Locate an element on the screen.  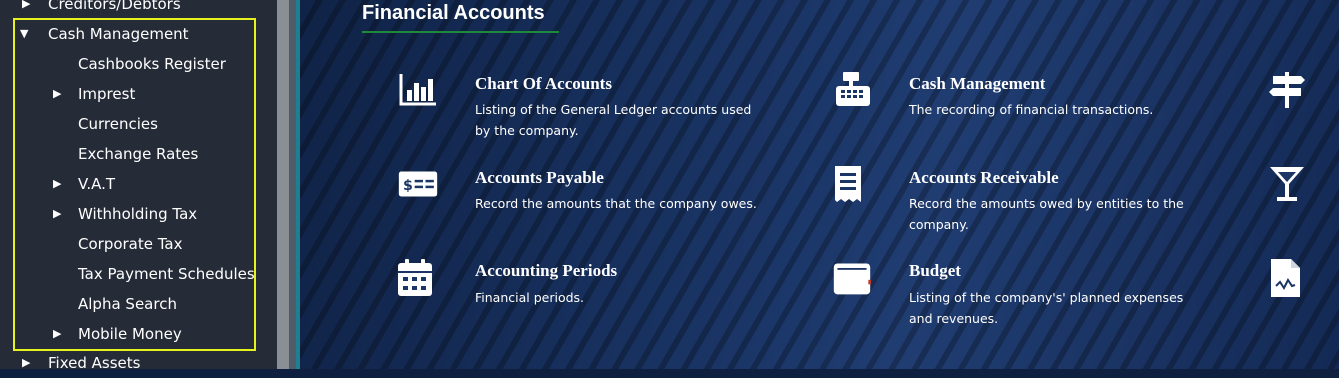
document-chart-icon is located at coordinates (1285, 278).